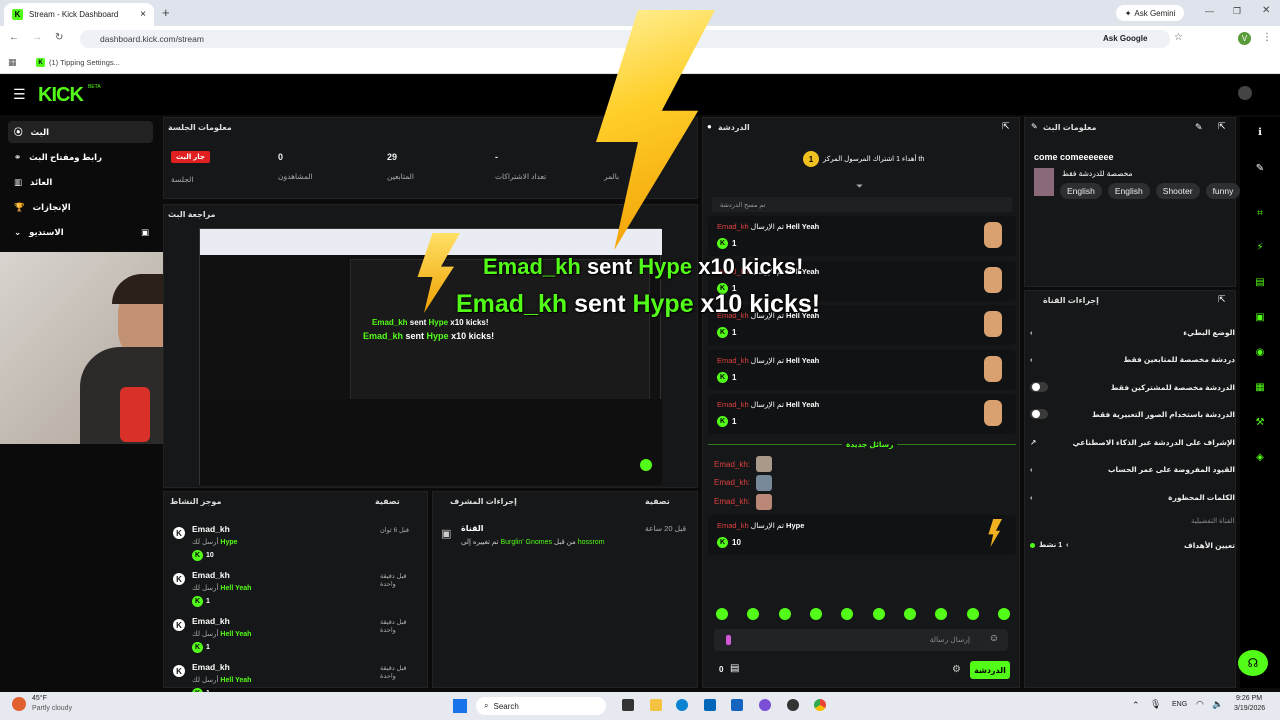  What do you see at coordinates (1260, 317) in the screenshot?
I see `chat-tool-icon: ▣` at bounding box center [1260, 317].